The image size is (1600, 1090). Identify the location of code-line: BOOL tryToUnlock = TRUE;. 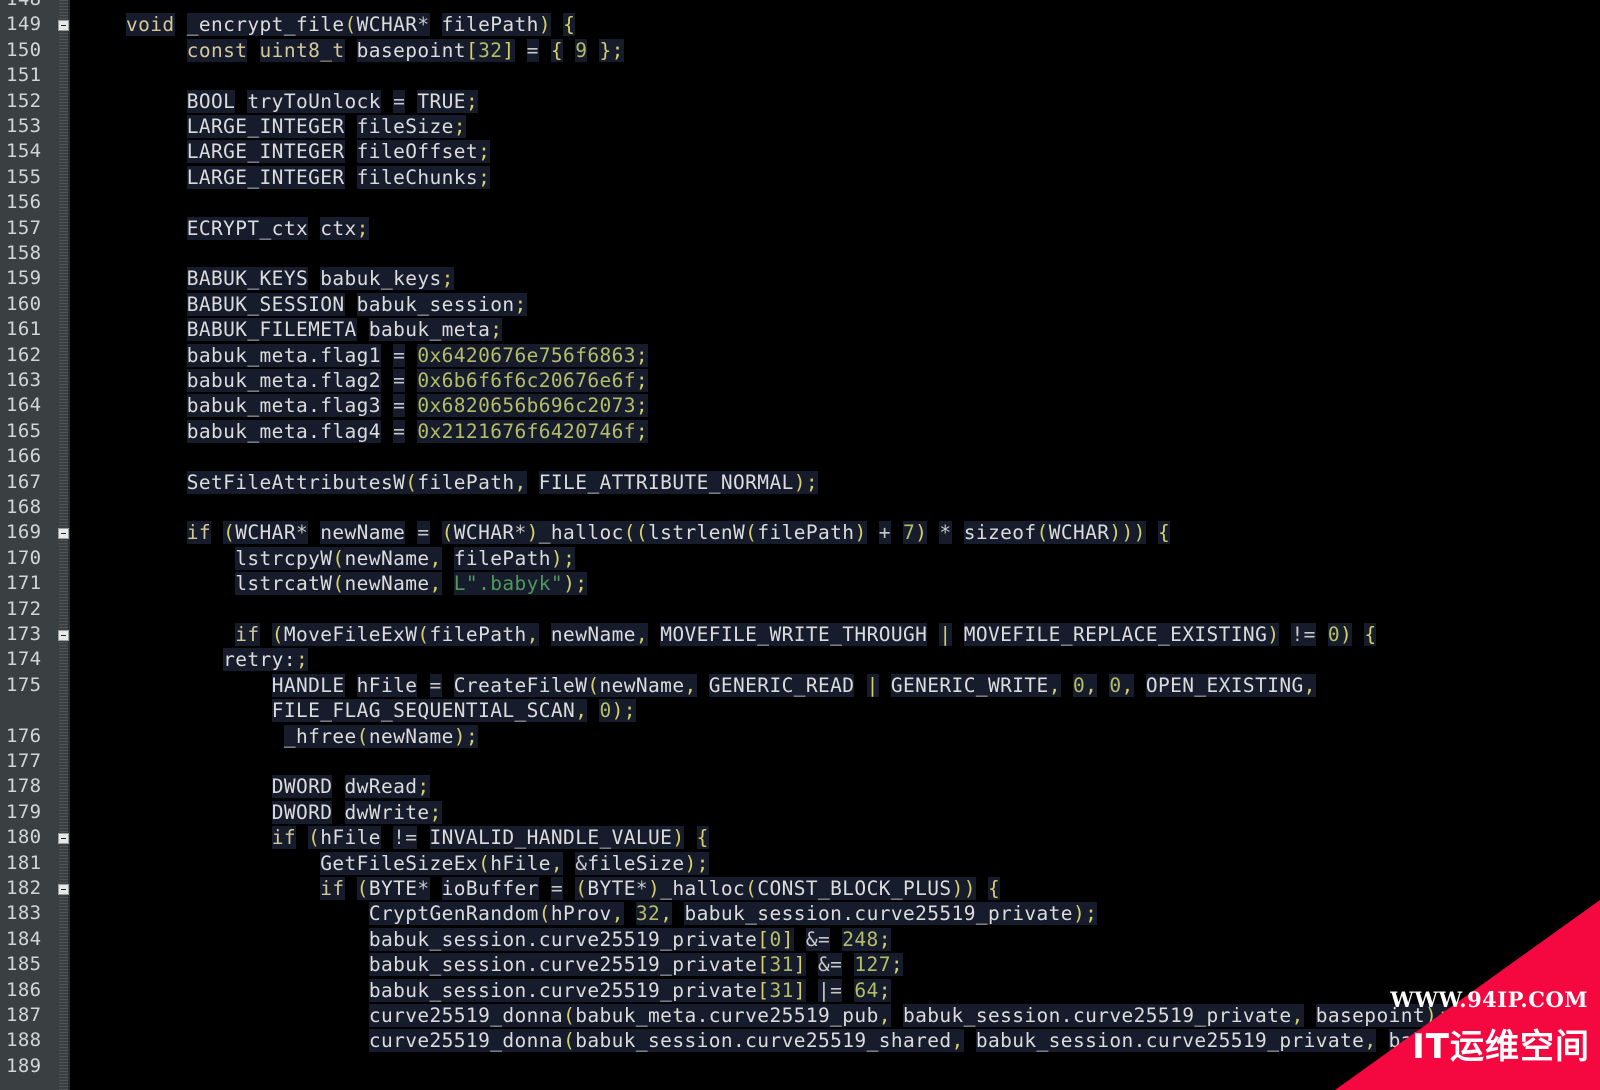
(835, 101).